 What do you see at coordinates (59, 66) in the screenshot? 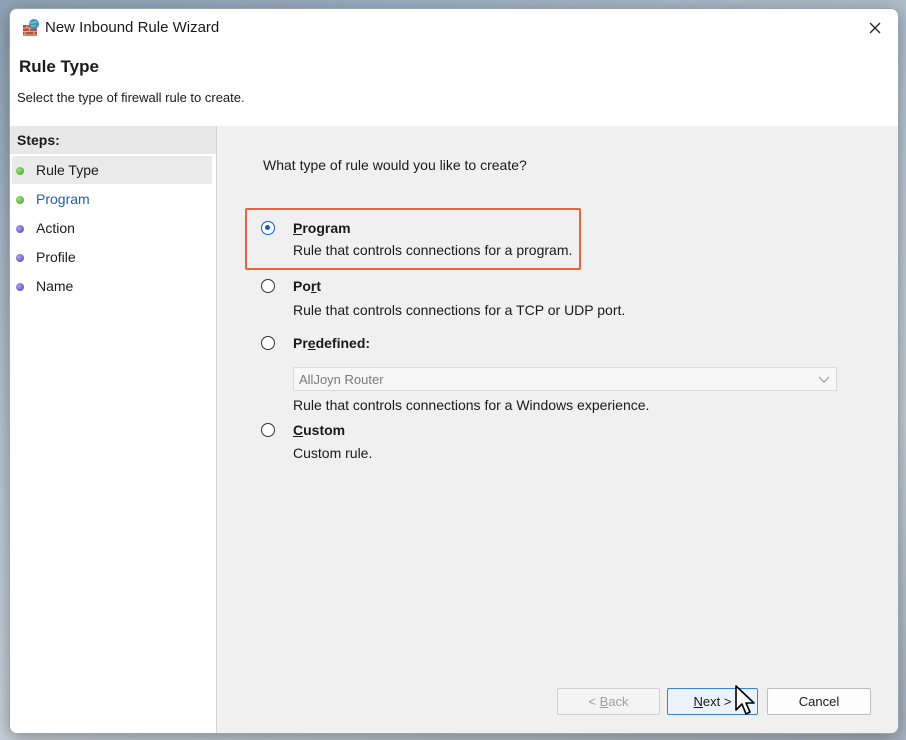
I see `page-title: Rule Type` at bounding box center [59, 66].